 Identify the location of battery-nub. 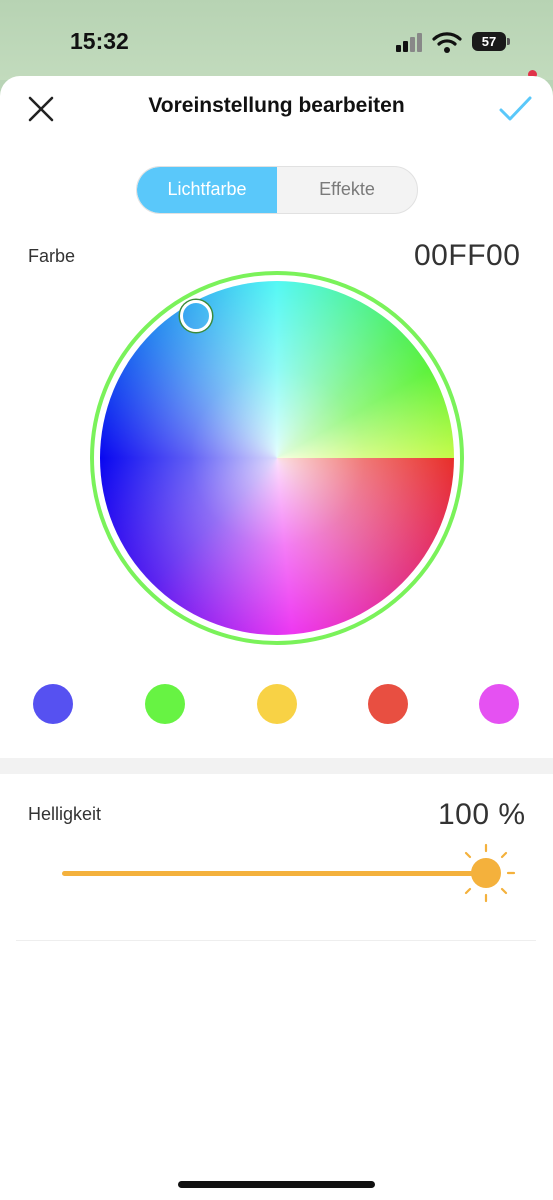
(508, 41).